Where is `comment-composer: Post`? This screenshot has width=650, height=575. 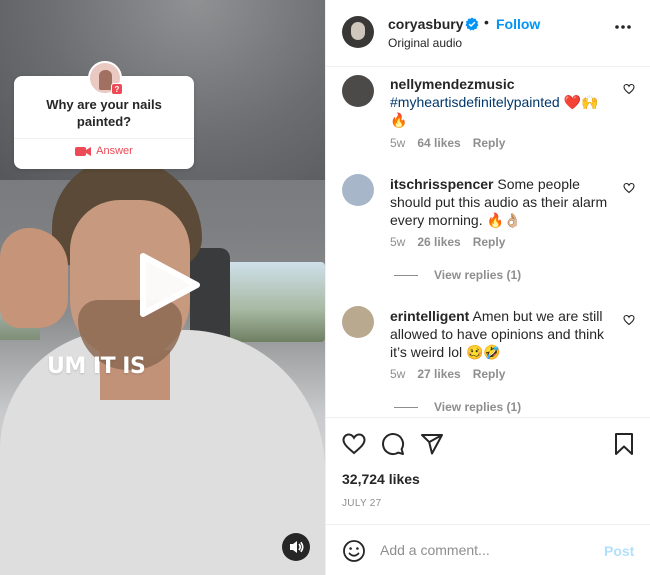 comment-composer: Post is located at coordinates (488, 549).